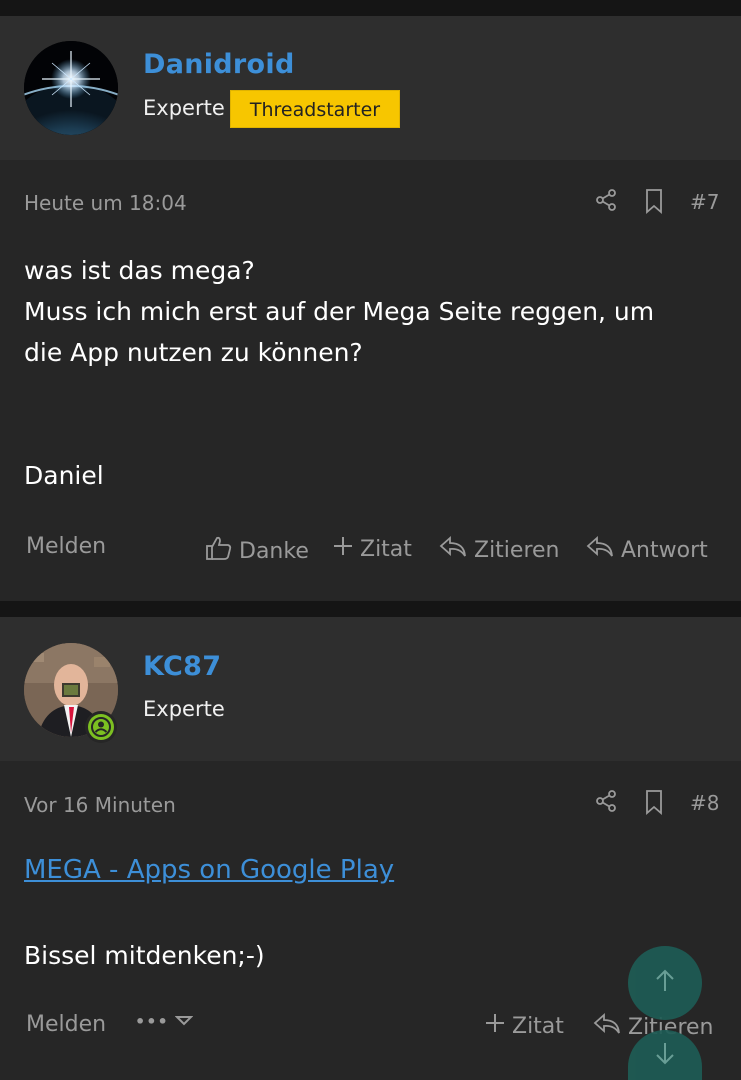 Image resolution: width=741 pixels, height=1080 pixels. I want to click on arrow-down-icon, so click(665, 1055).